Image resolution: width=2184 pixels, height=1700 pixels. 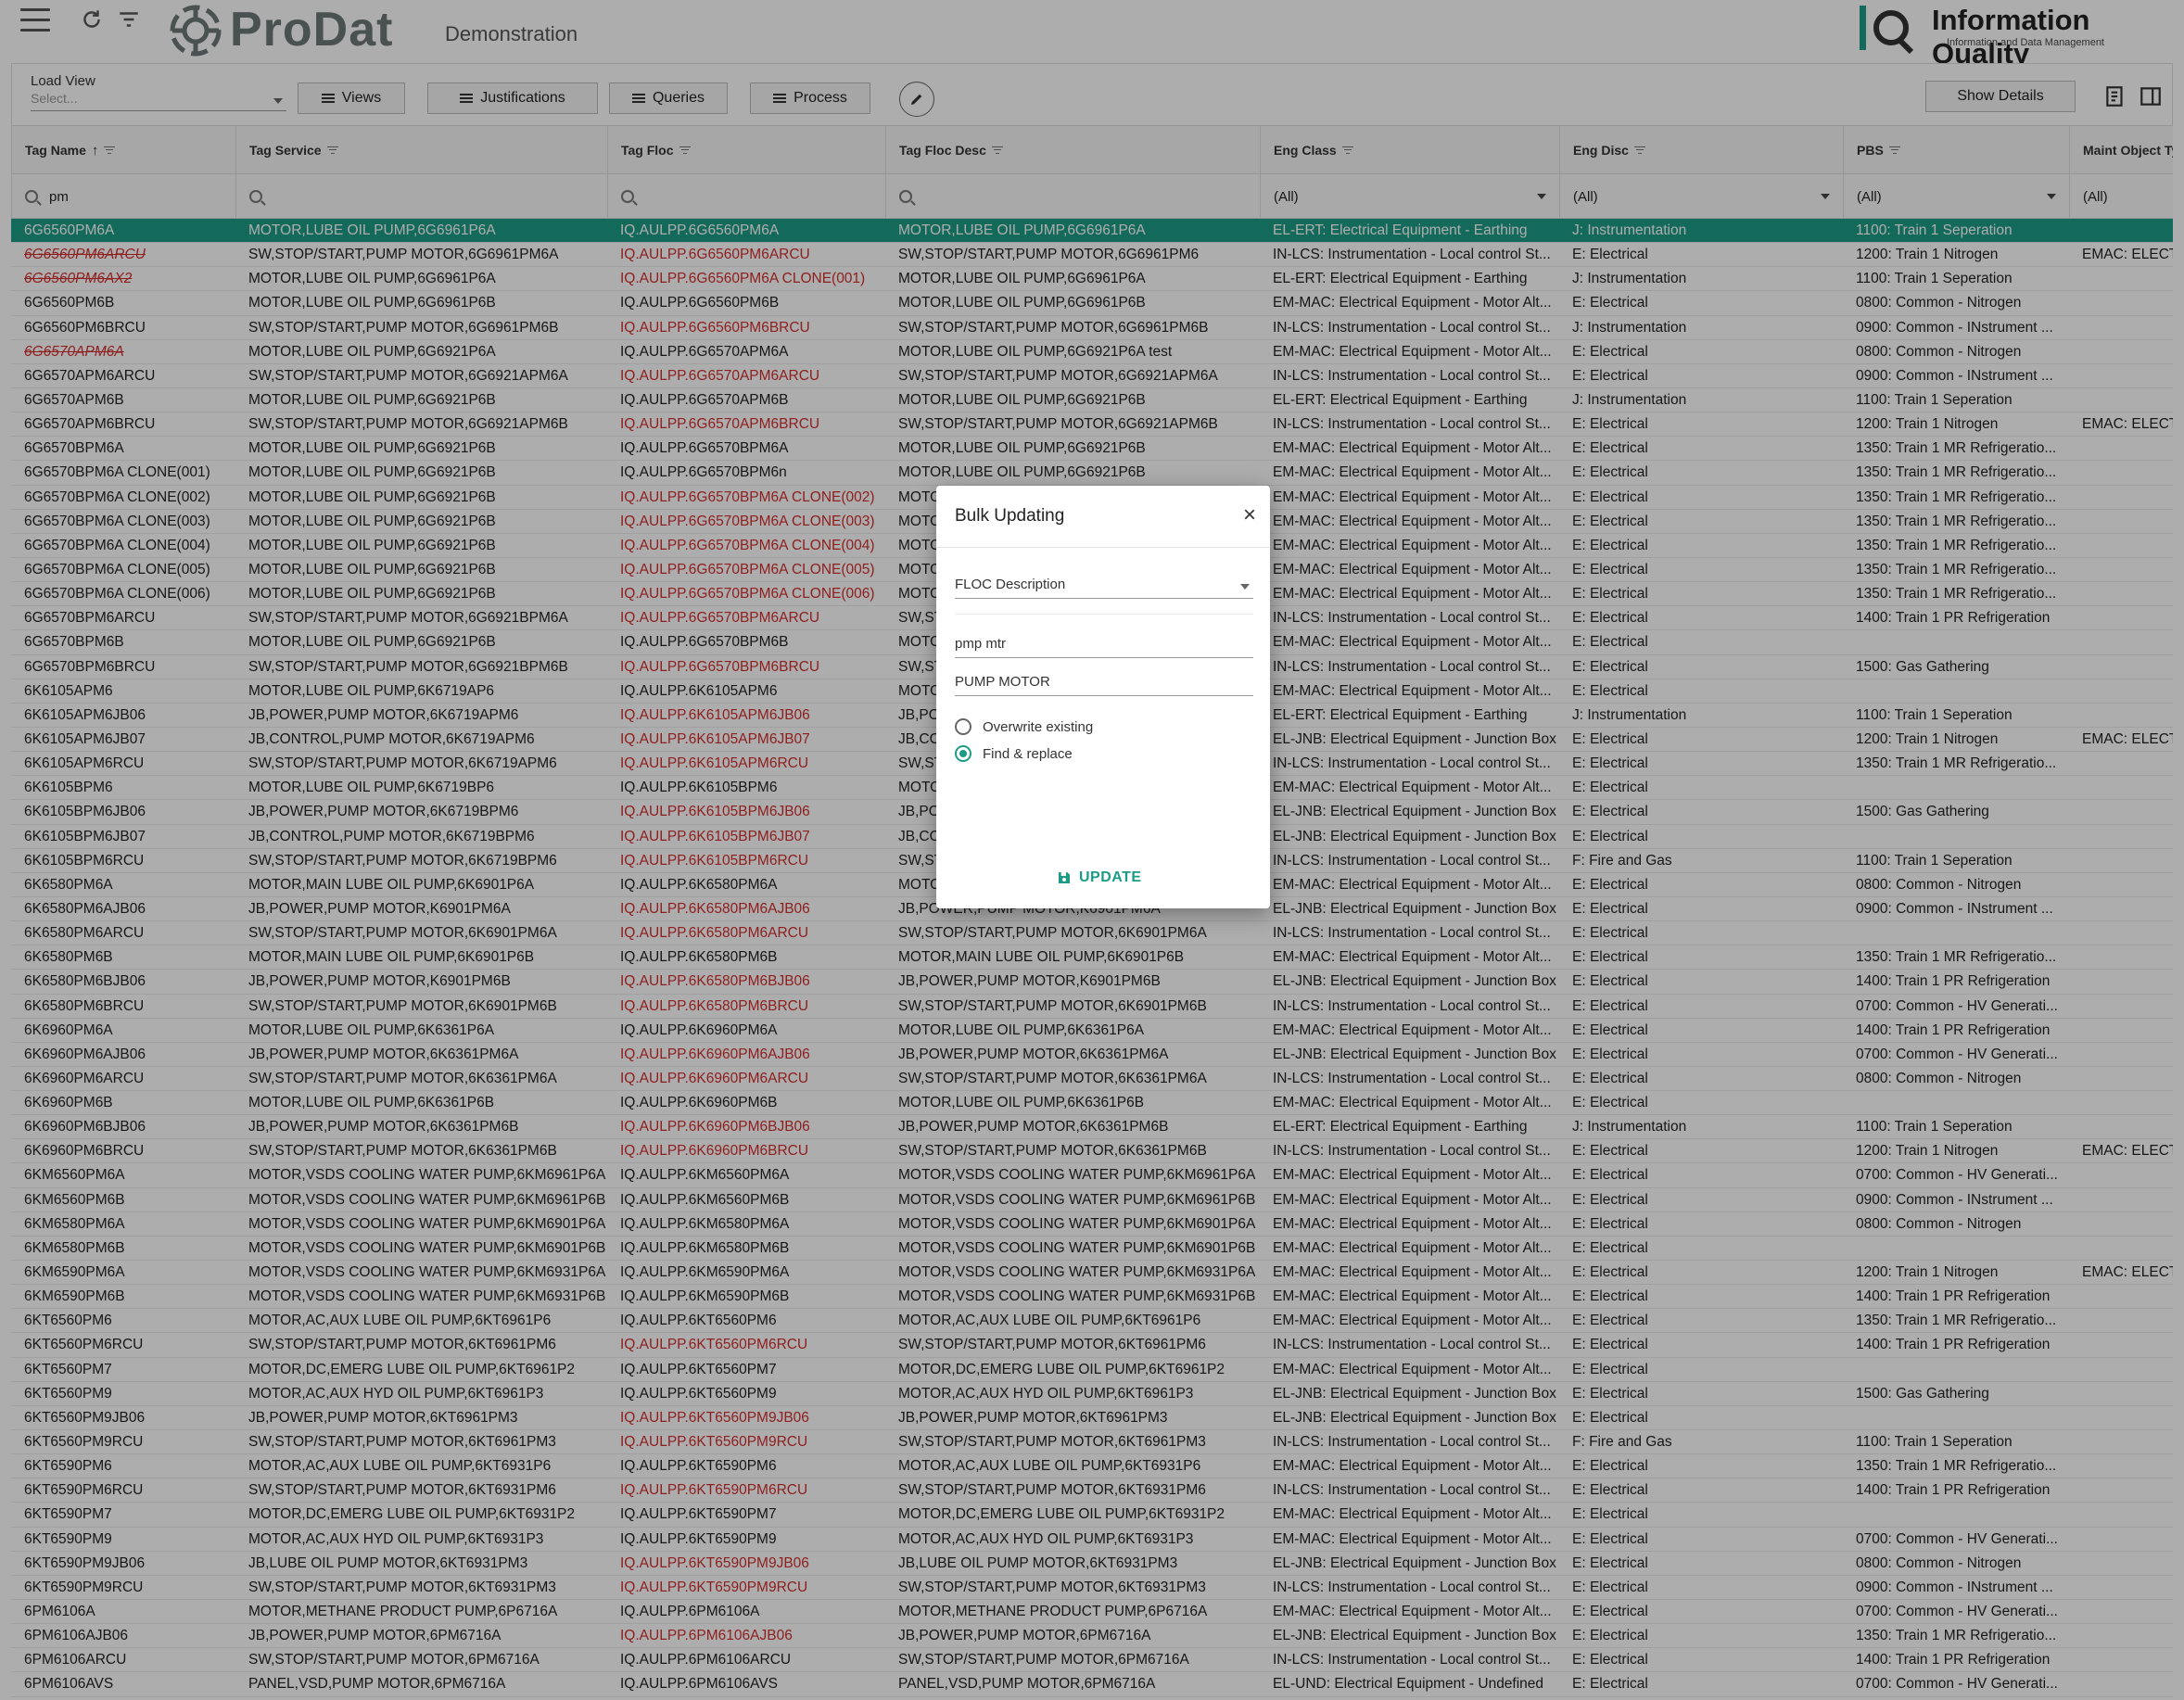 I want to click on radio-find-replace-label: Find & replace, so click(x=1028, y=753).